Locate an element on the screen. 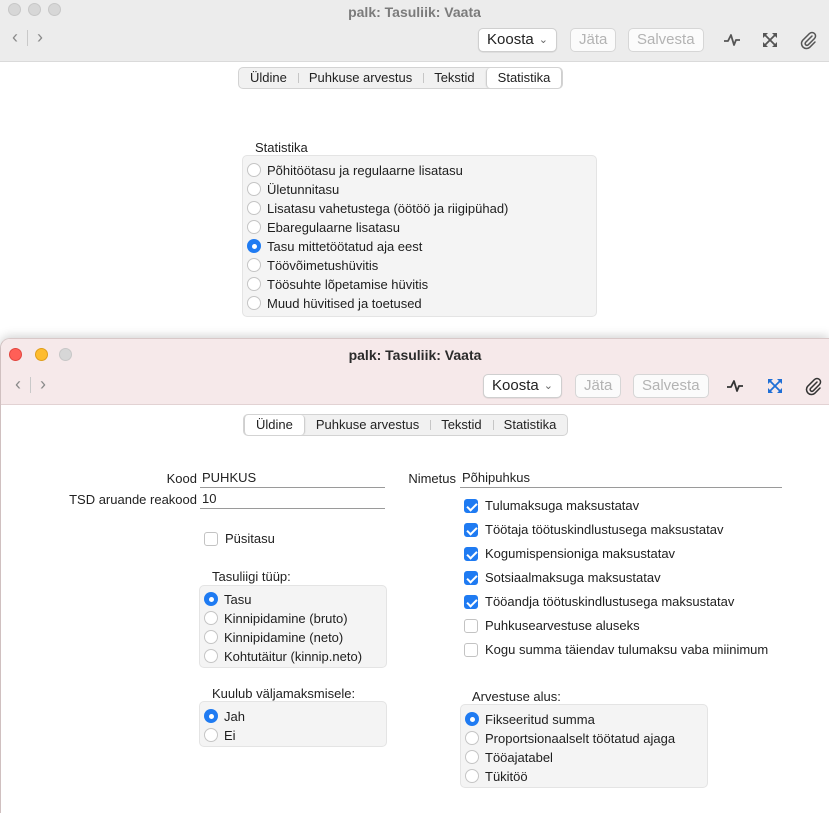 The width and height of the screenshot is (829, 813). checkbox-sotsiaalmaks: Sotsiaalmaksuga maksustatav is located at coordinates (562, 577).